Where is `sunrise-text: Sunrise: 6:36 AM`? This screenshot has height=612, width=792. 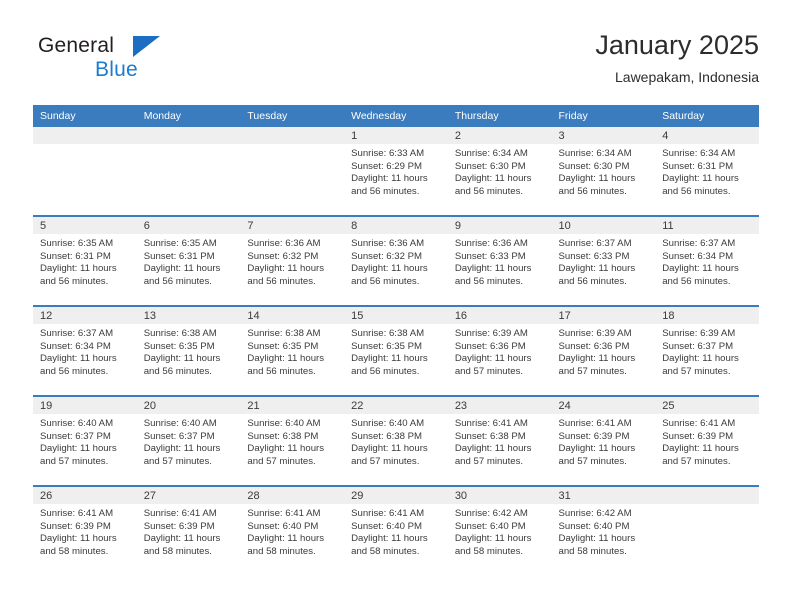 sunrise-text: Sunrise: 6:36 AM is located at coordinates (284, 243).